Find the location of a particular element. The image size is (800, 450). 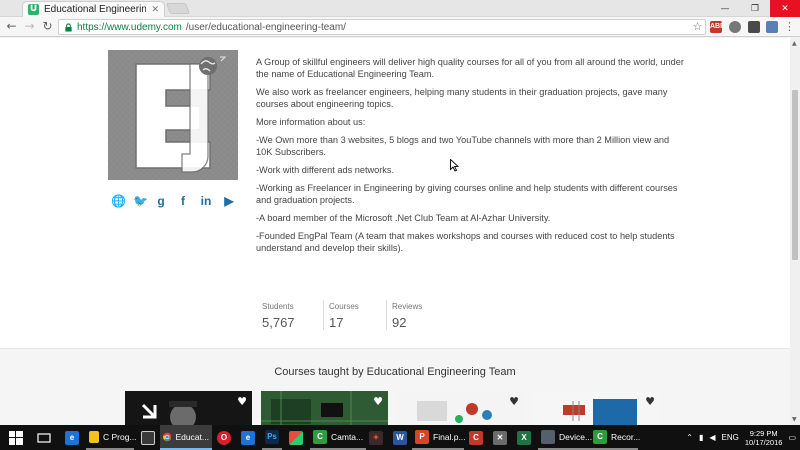

taskbar-app-tile: ✦ is located at coordinates (376, 437).